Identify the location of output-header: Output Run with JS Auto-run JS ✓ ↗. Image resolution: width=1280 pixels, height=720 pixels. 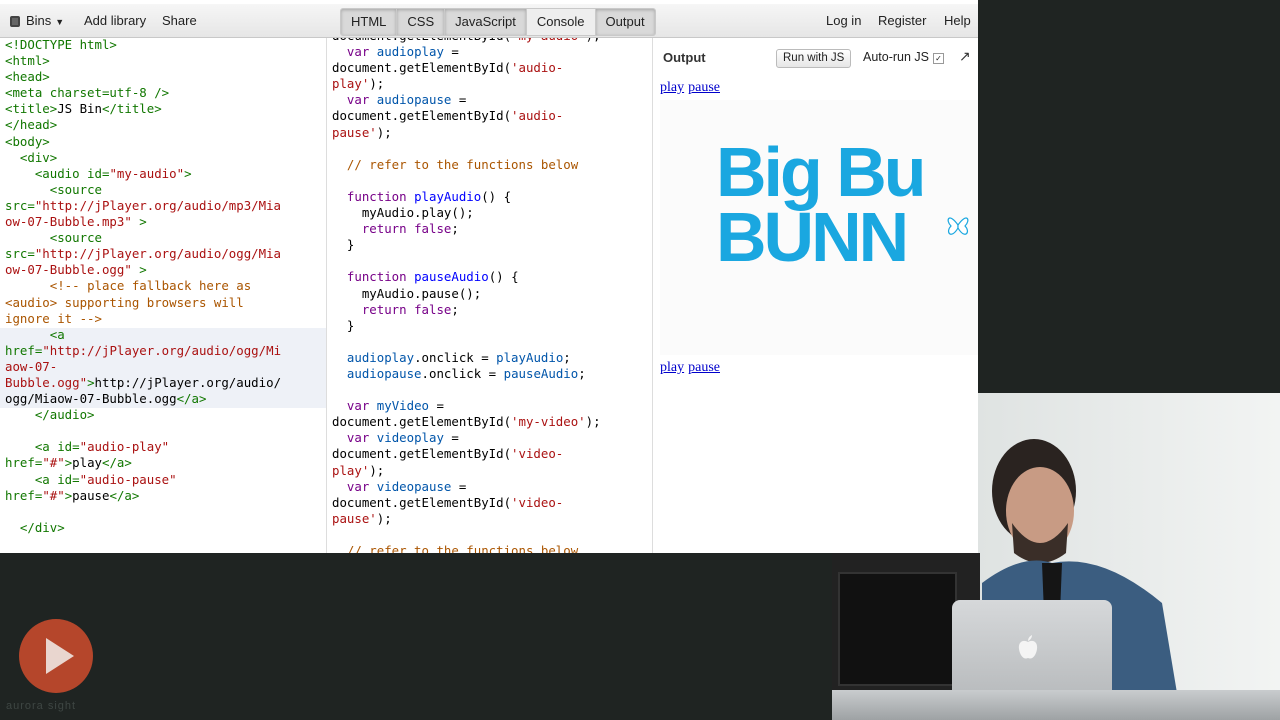
(815, 57).